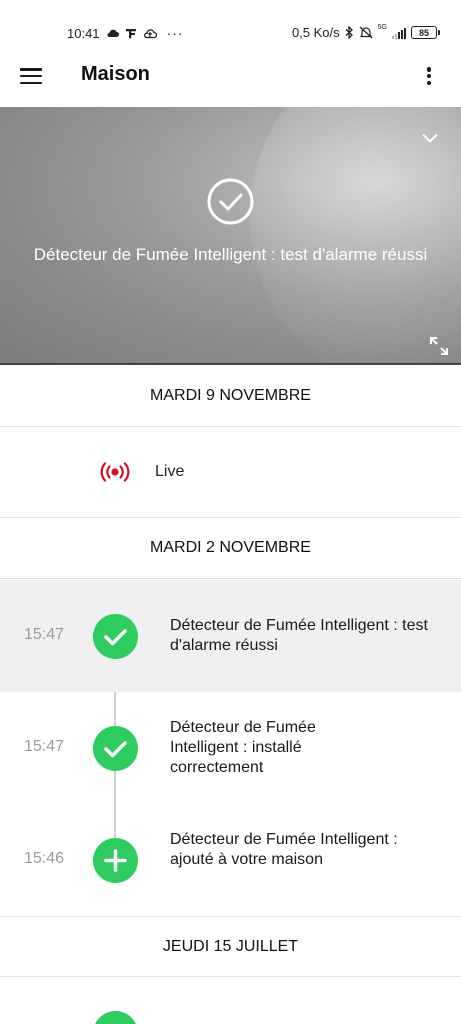  I want to click on battery-icon: 85, so click(425, 32).